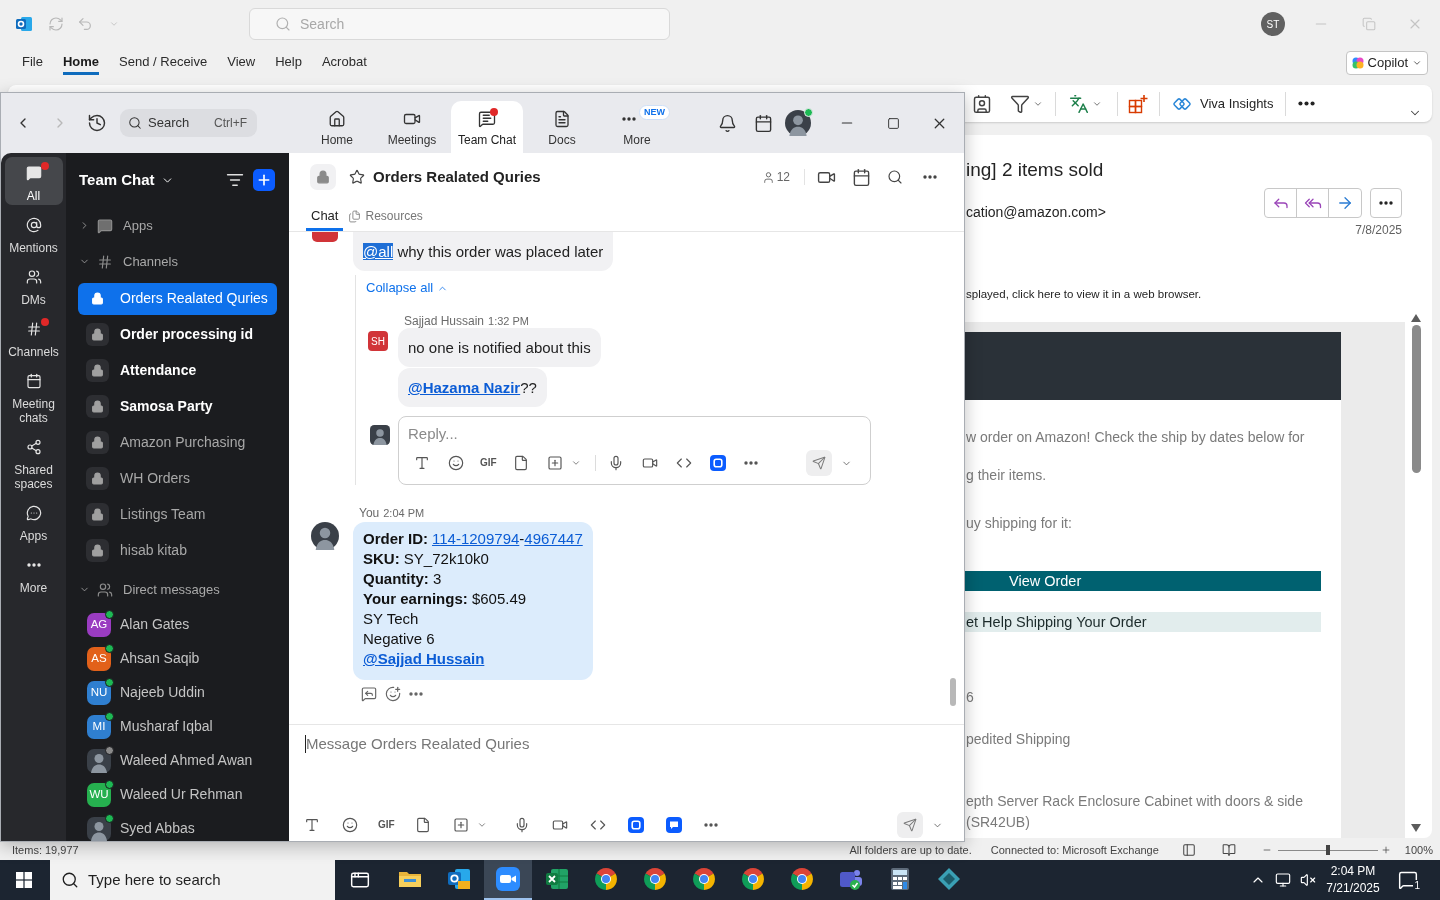  Describe the element at coordinates (895, 177) in the screenshot. I see `search-icon` at that location.